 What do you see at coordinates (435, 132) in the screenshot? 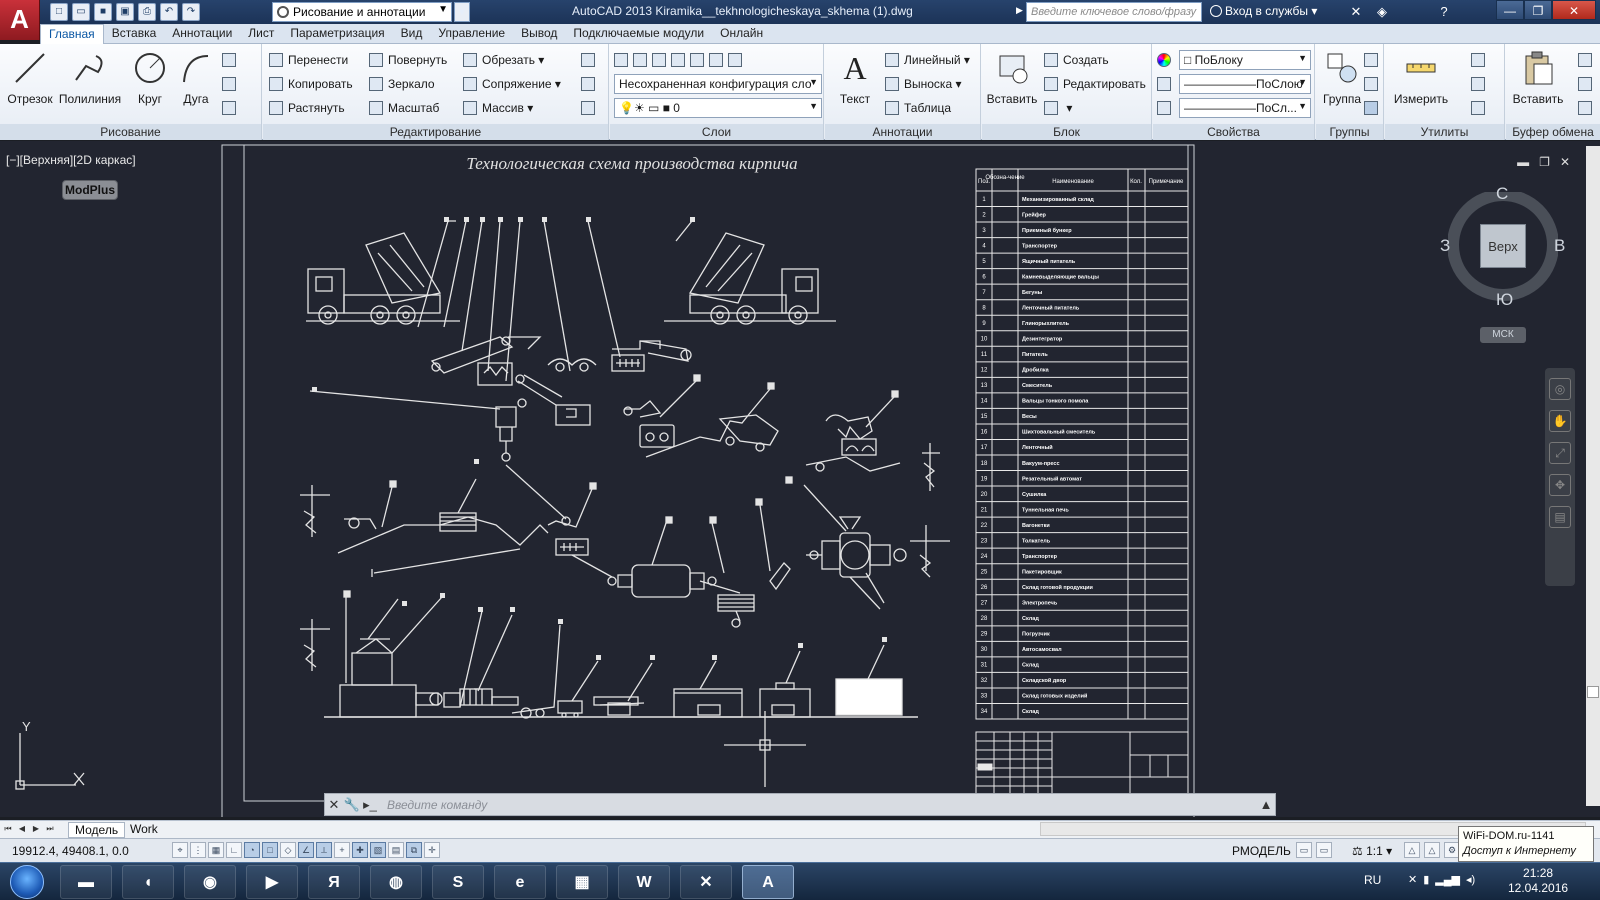
I see `panel-title-modify: Редактирование` at bounding box center [435, 132].